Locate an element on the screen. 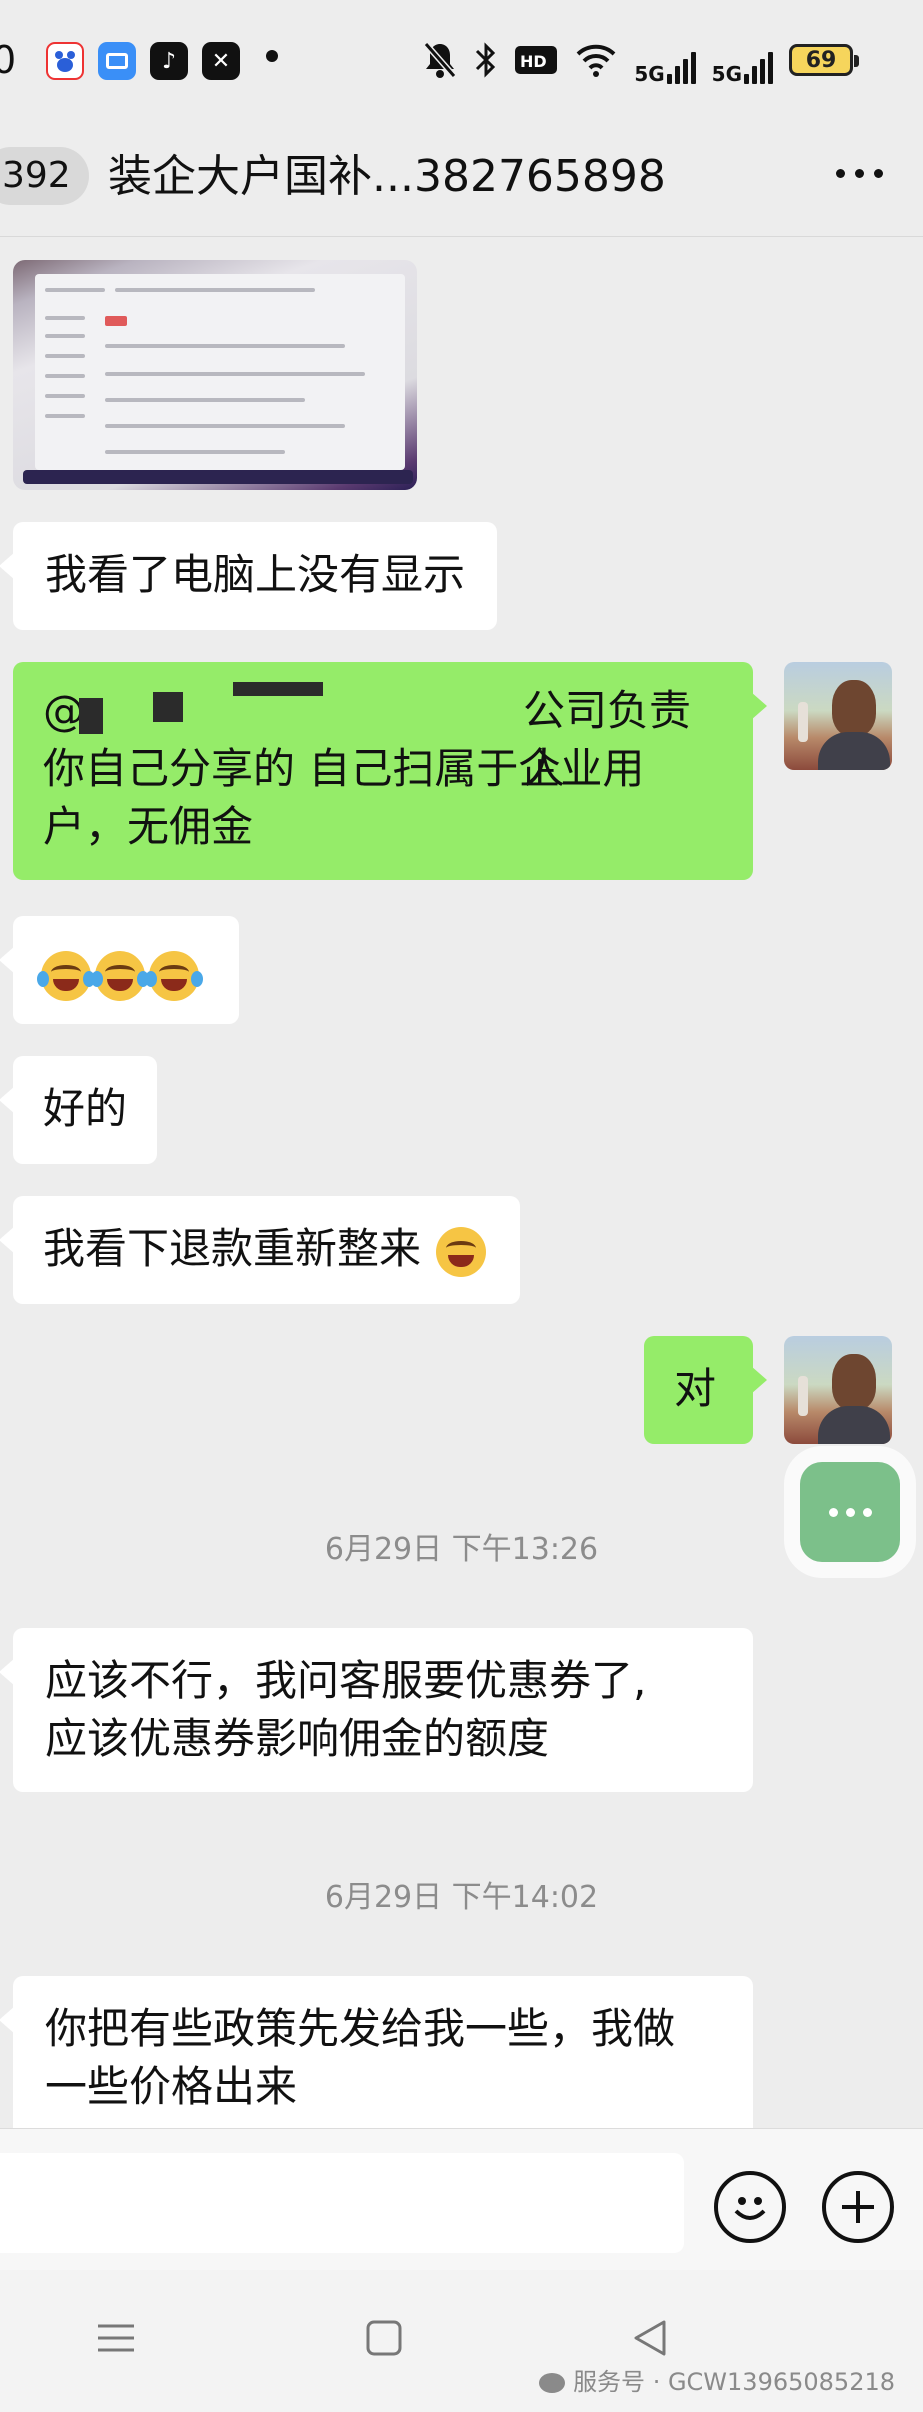  image-thumbnail is located at coordinates (220, 372).